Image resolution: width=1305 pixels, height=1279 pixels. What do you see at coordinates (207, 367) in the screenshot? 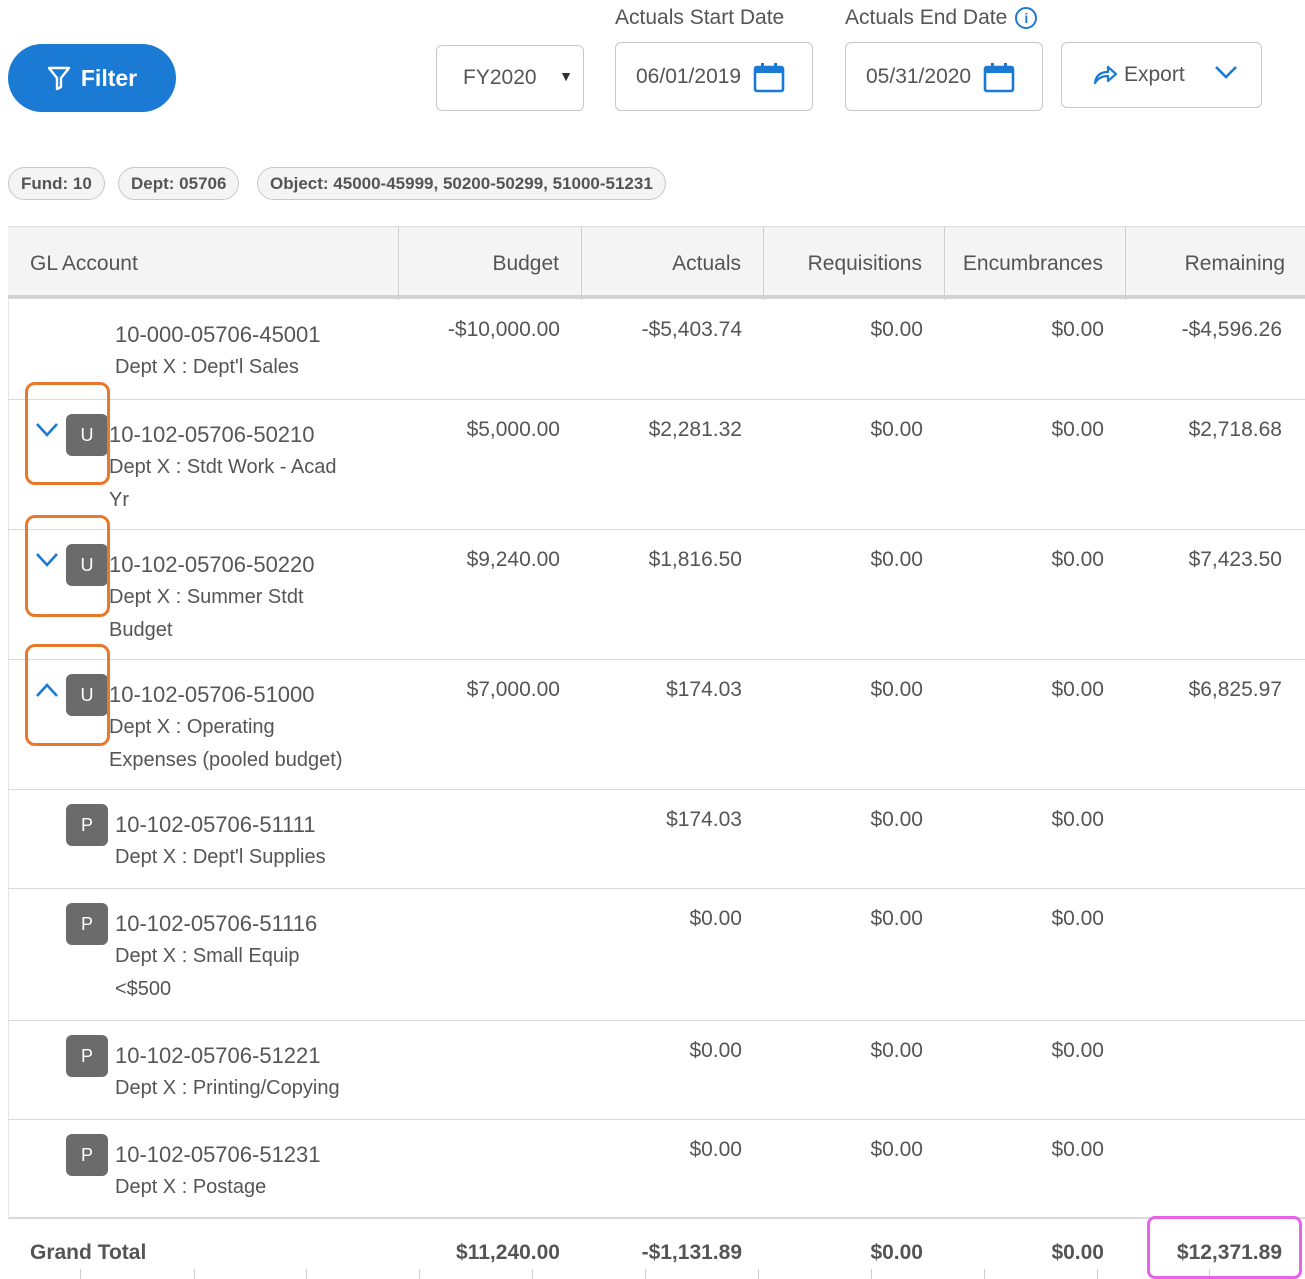
I see `gl-account-description: Dept X : Dept'l Sales` at bounding box center [207, 367].